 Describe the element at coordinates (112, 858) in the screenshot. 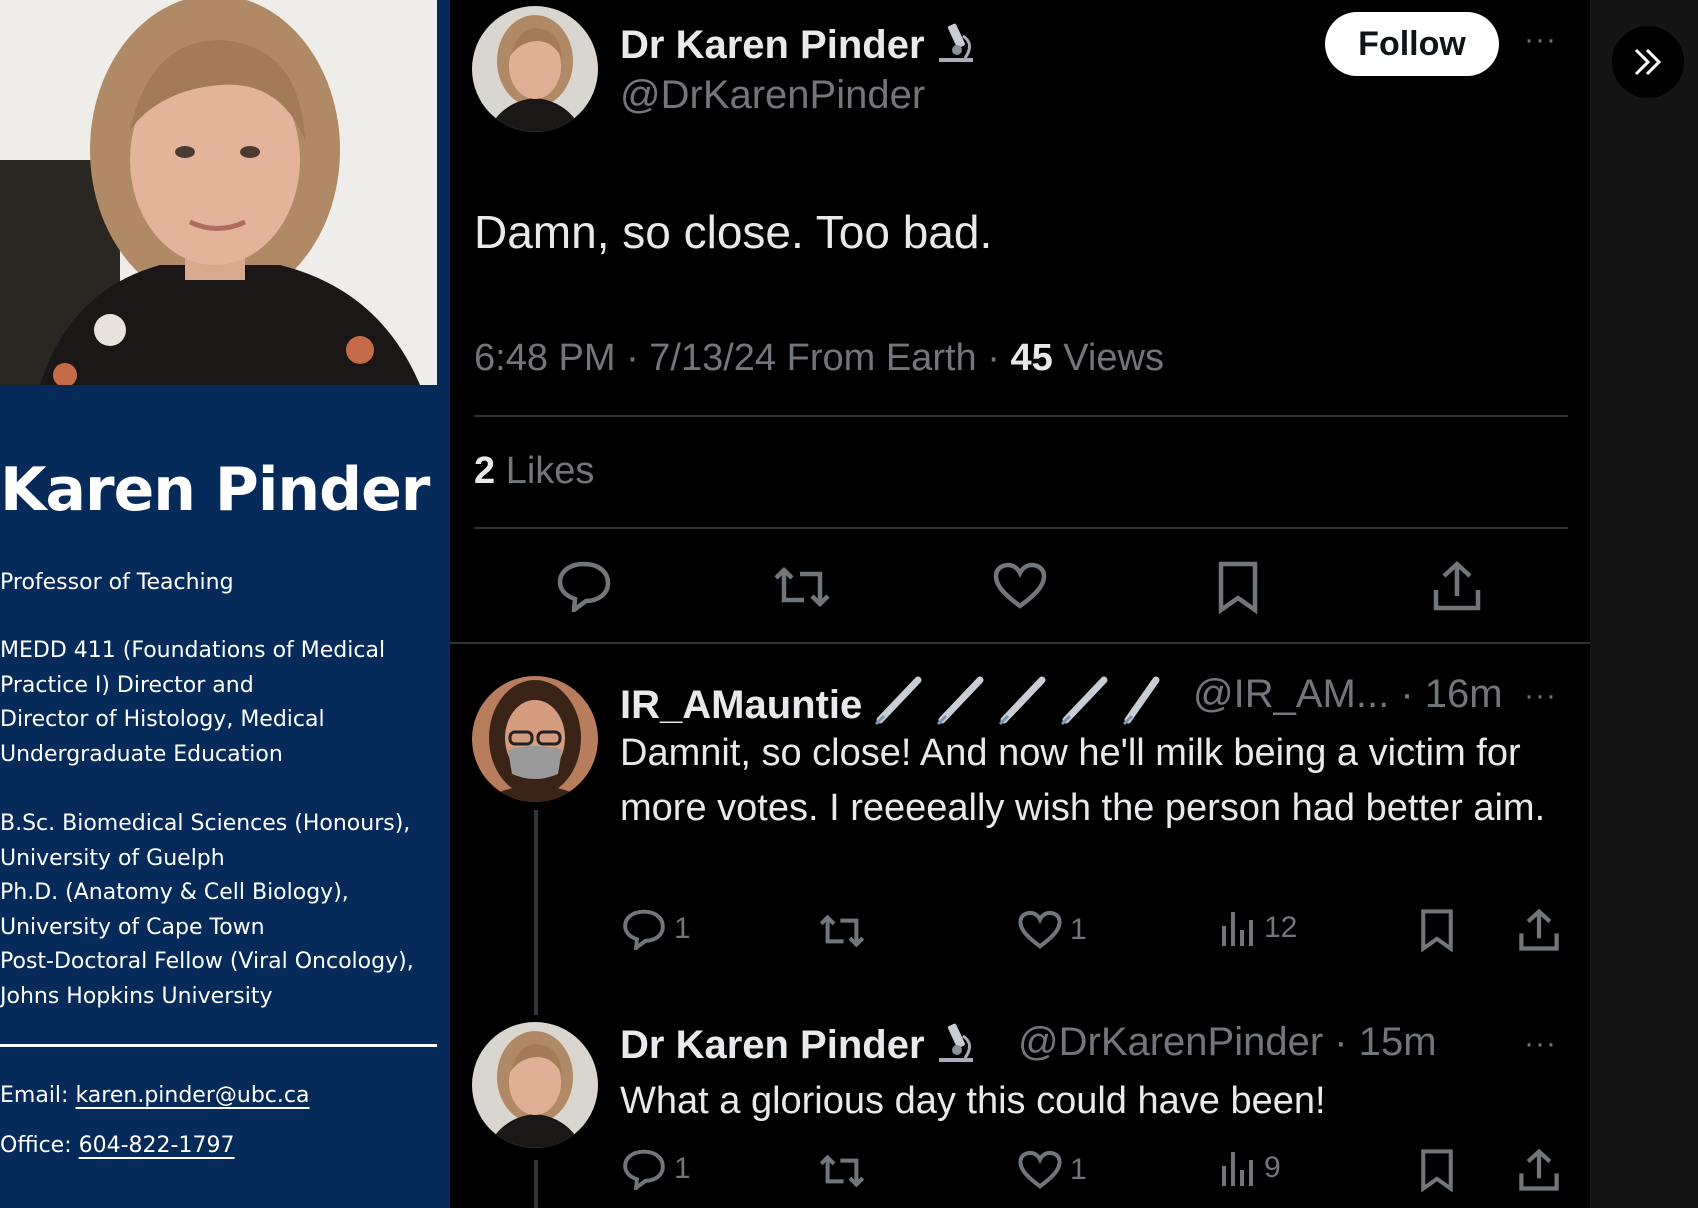

I see `education-line: University of Guelph` at that location.